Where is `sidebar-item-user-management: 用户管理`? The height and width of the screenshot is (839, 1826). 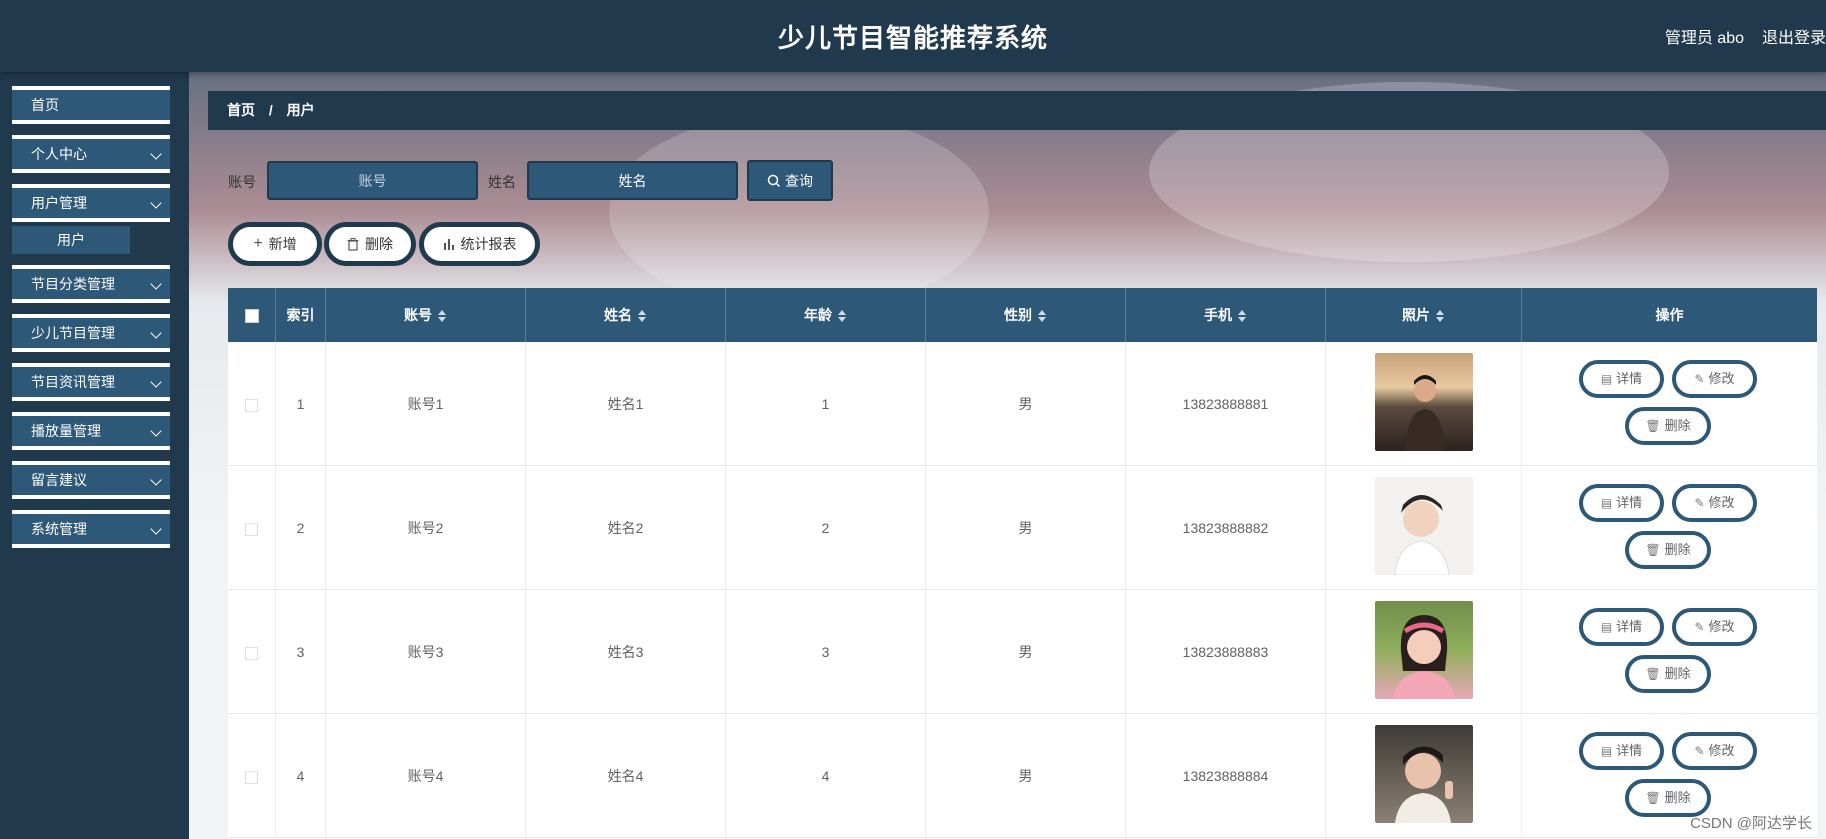 sidebar-item-user-management: 用户管理 is located at coordinates (91, 203).